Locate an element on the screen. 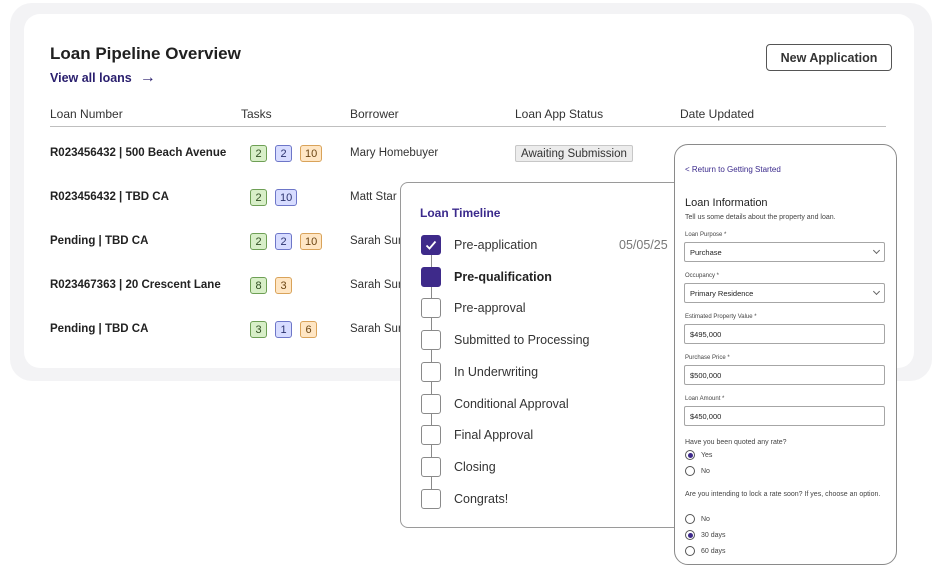  radio-label: 30 days is located at coordinates (713, 535).